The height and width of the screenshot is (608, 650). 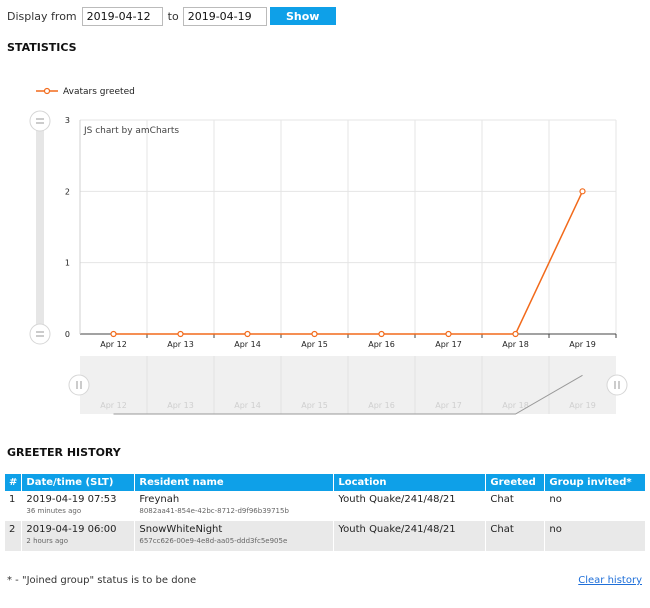 I want to click on x-tick-label: Apr 17, so click(x=448, y=344).